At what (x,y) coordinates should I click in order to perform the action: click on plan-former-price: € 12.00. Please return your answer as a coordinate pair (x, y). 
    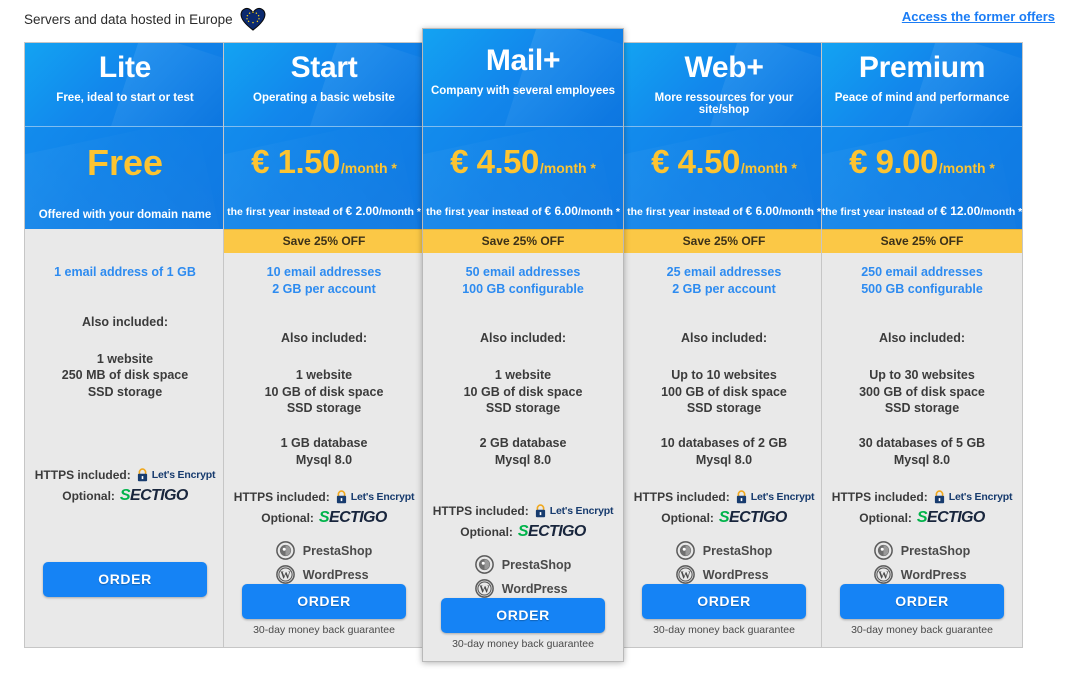
    Looking at the image, I should click on (960, 211).